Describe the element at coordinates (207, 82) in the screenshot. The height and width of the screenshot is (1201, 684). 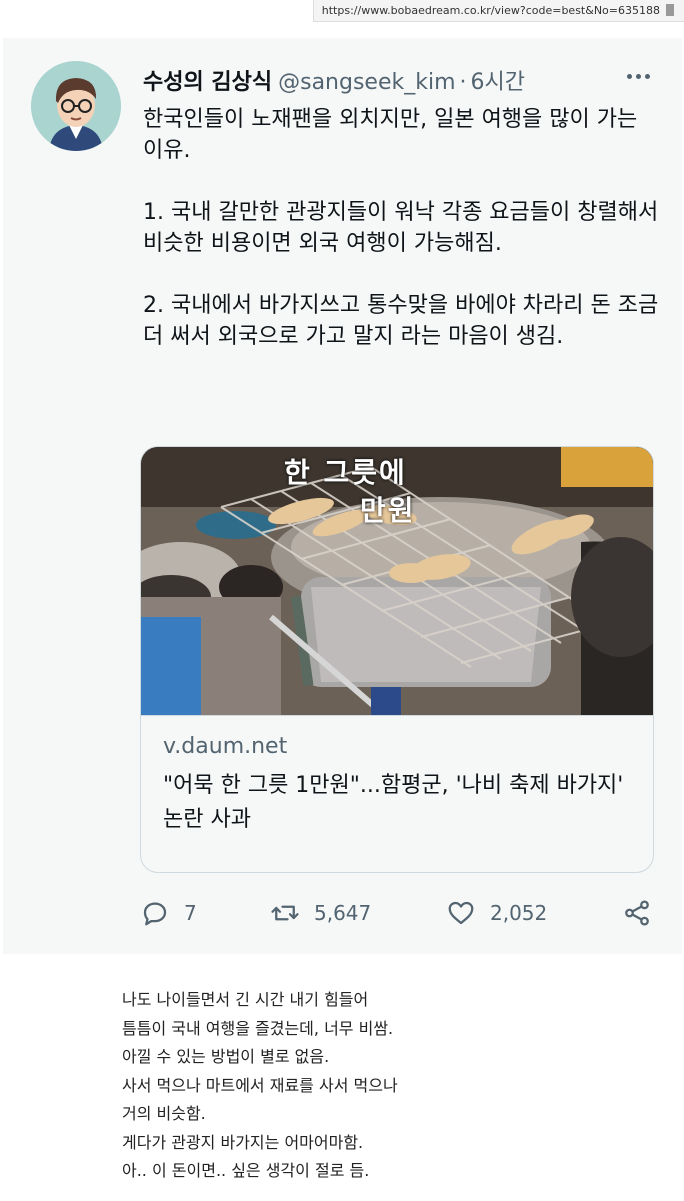
I see `display-name: 수성의 김상식` at that location.